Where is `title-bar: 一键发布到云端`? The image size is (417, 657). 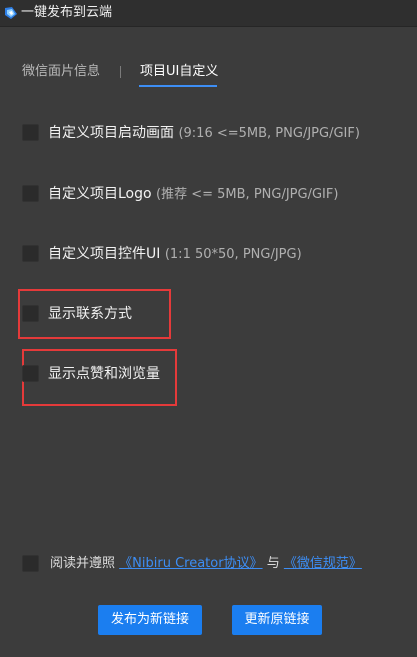 title-bar: 一键发布到云端 is located at coordinates (208, 13).